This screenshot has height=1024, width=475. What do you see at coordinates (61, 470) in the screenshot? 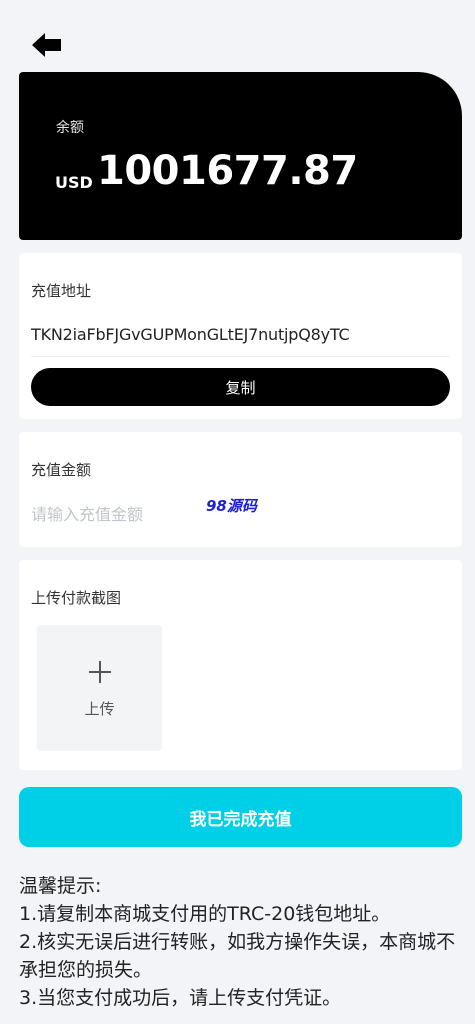
I see `amount-title: 充值金额` at bounding box center [61, 470].